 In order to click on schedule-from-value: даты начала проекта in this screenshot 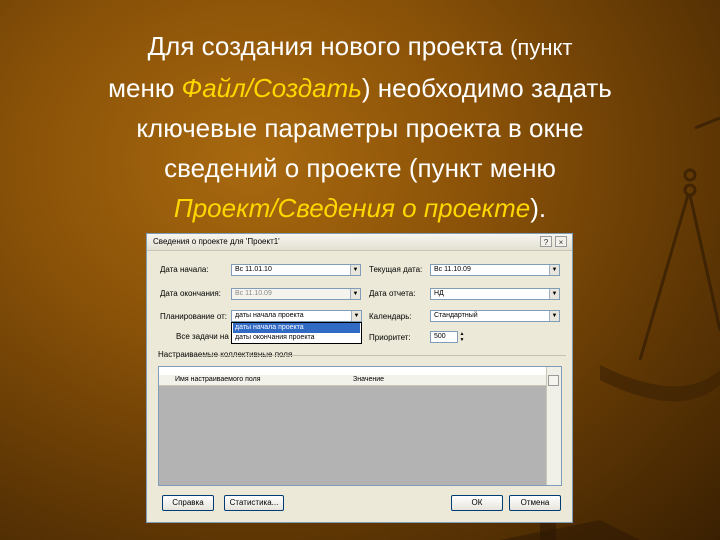, I will do `click(269, 315)`.